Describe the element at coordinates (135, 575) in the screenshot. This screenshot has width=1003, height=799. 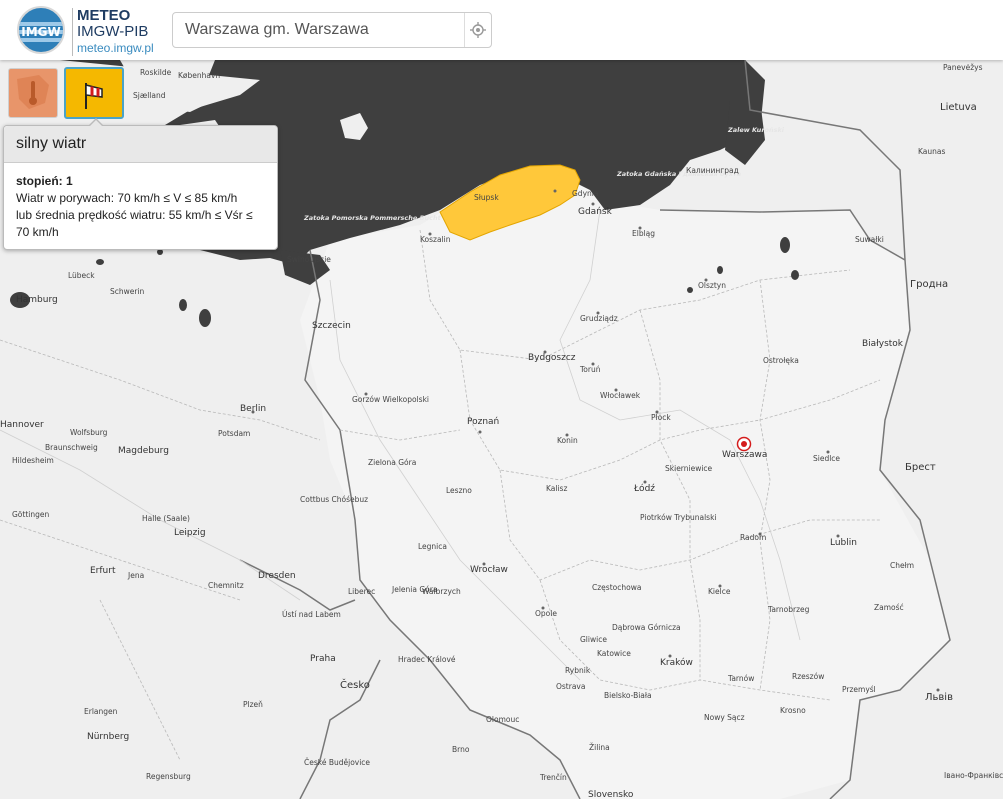
I see `svg-text: Jena` at that location.